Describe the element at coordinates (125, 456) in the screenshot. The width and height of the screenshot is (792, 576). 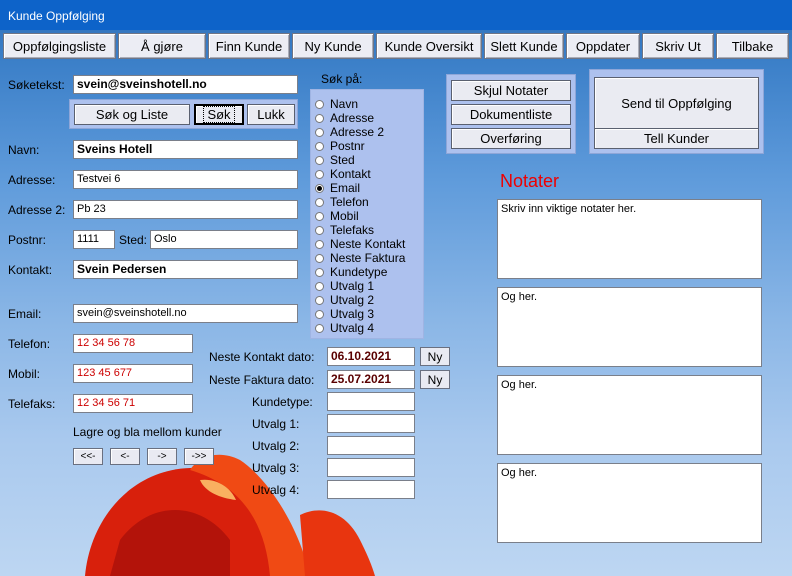
I see `previous-customer-button: <-` at that location.